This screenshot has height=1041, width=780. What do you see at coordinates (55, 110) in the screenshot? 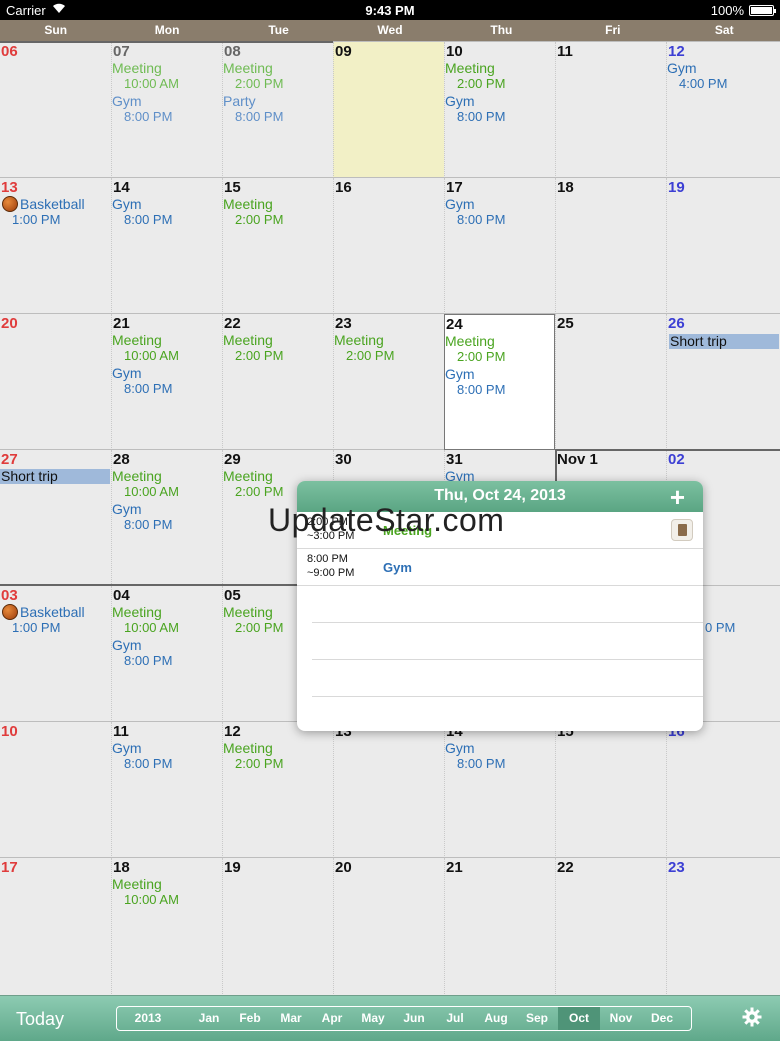
I see `day-cell: 06` at bounding box center [55, 110].